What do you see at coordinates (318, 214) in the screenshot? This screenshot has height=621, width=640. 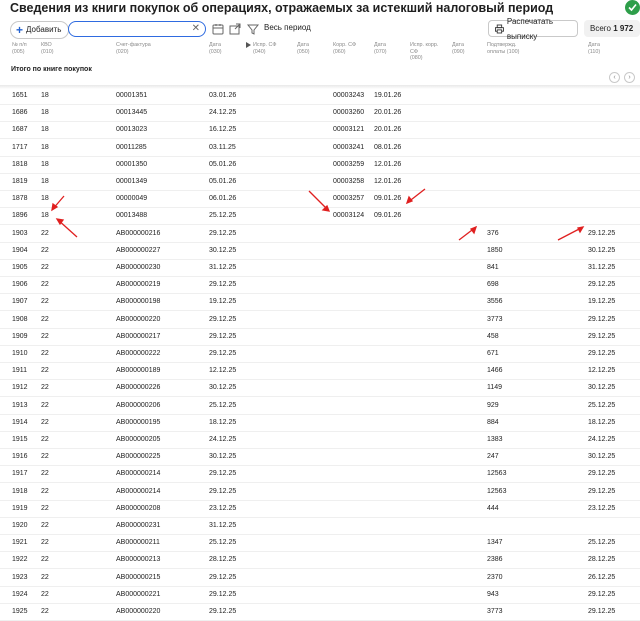 I see `annotation-arrows` at bounding box center [318, 214].